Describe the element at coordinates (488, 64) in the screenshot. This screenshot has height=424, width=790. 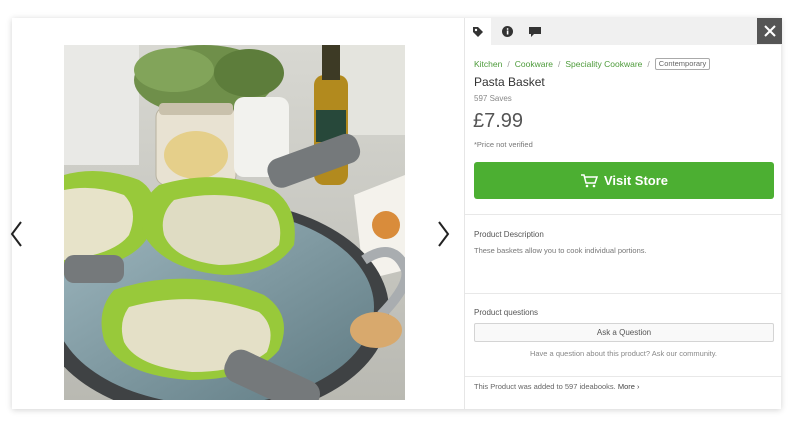
I see `breadcrumb-kitchen: Kitchen` at that location.